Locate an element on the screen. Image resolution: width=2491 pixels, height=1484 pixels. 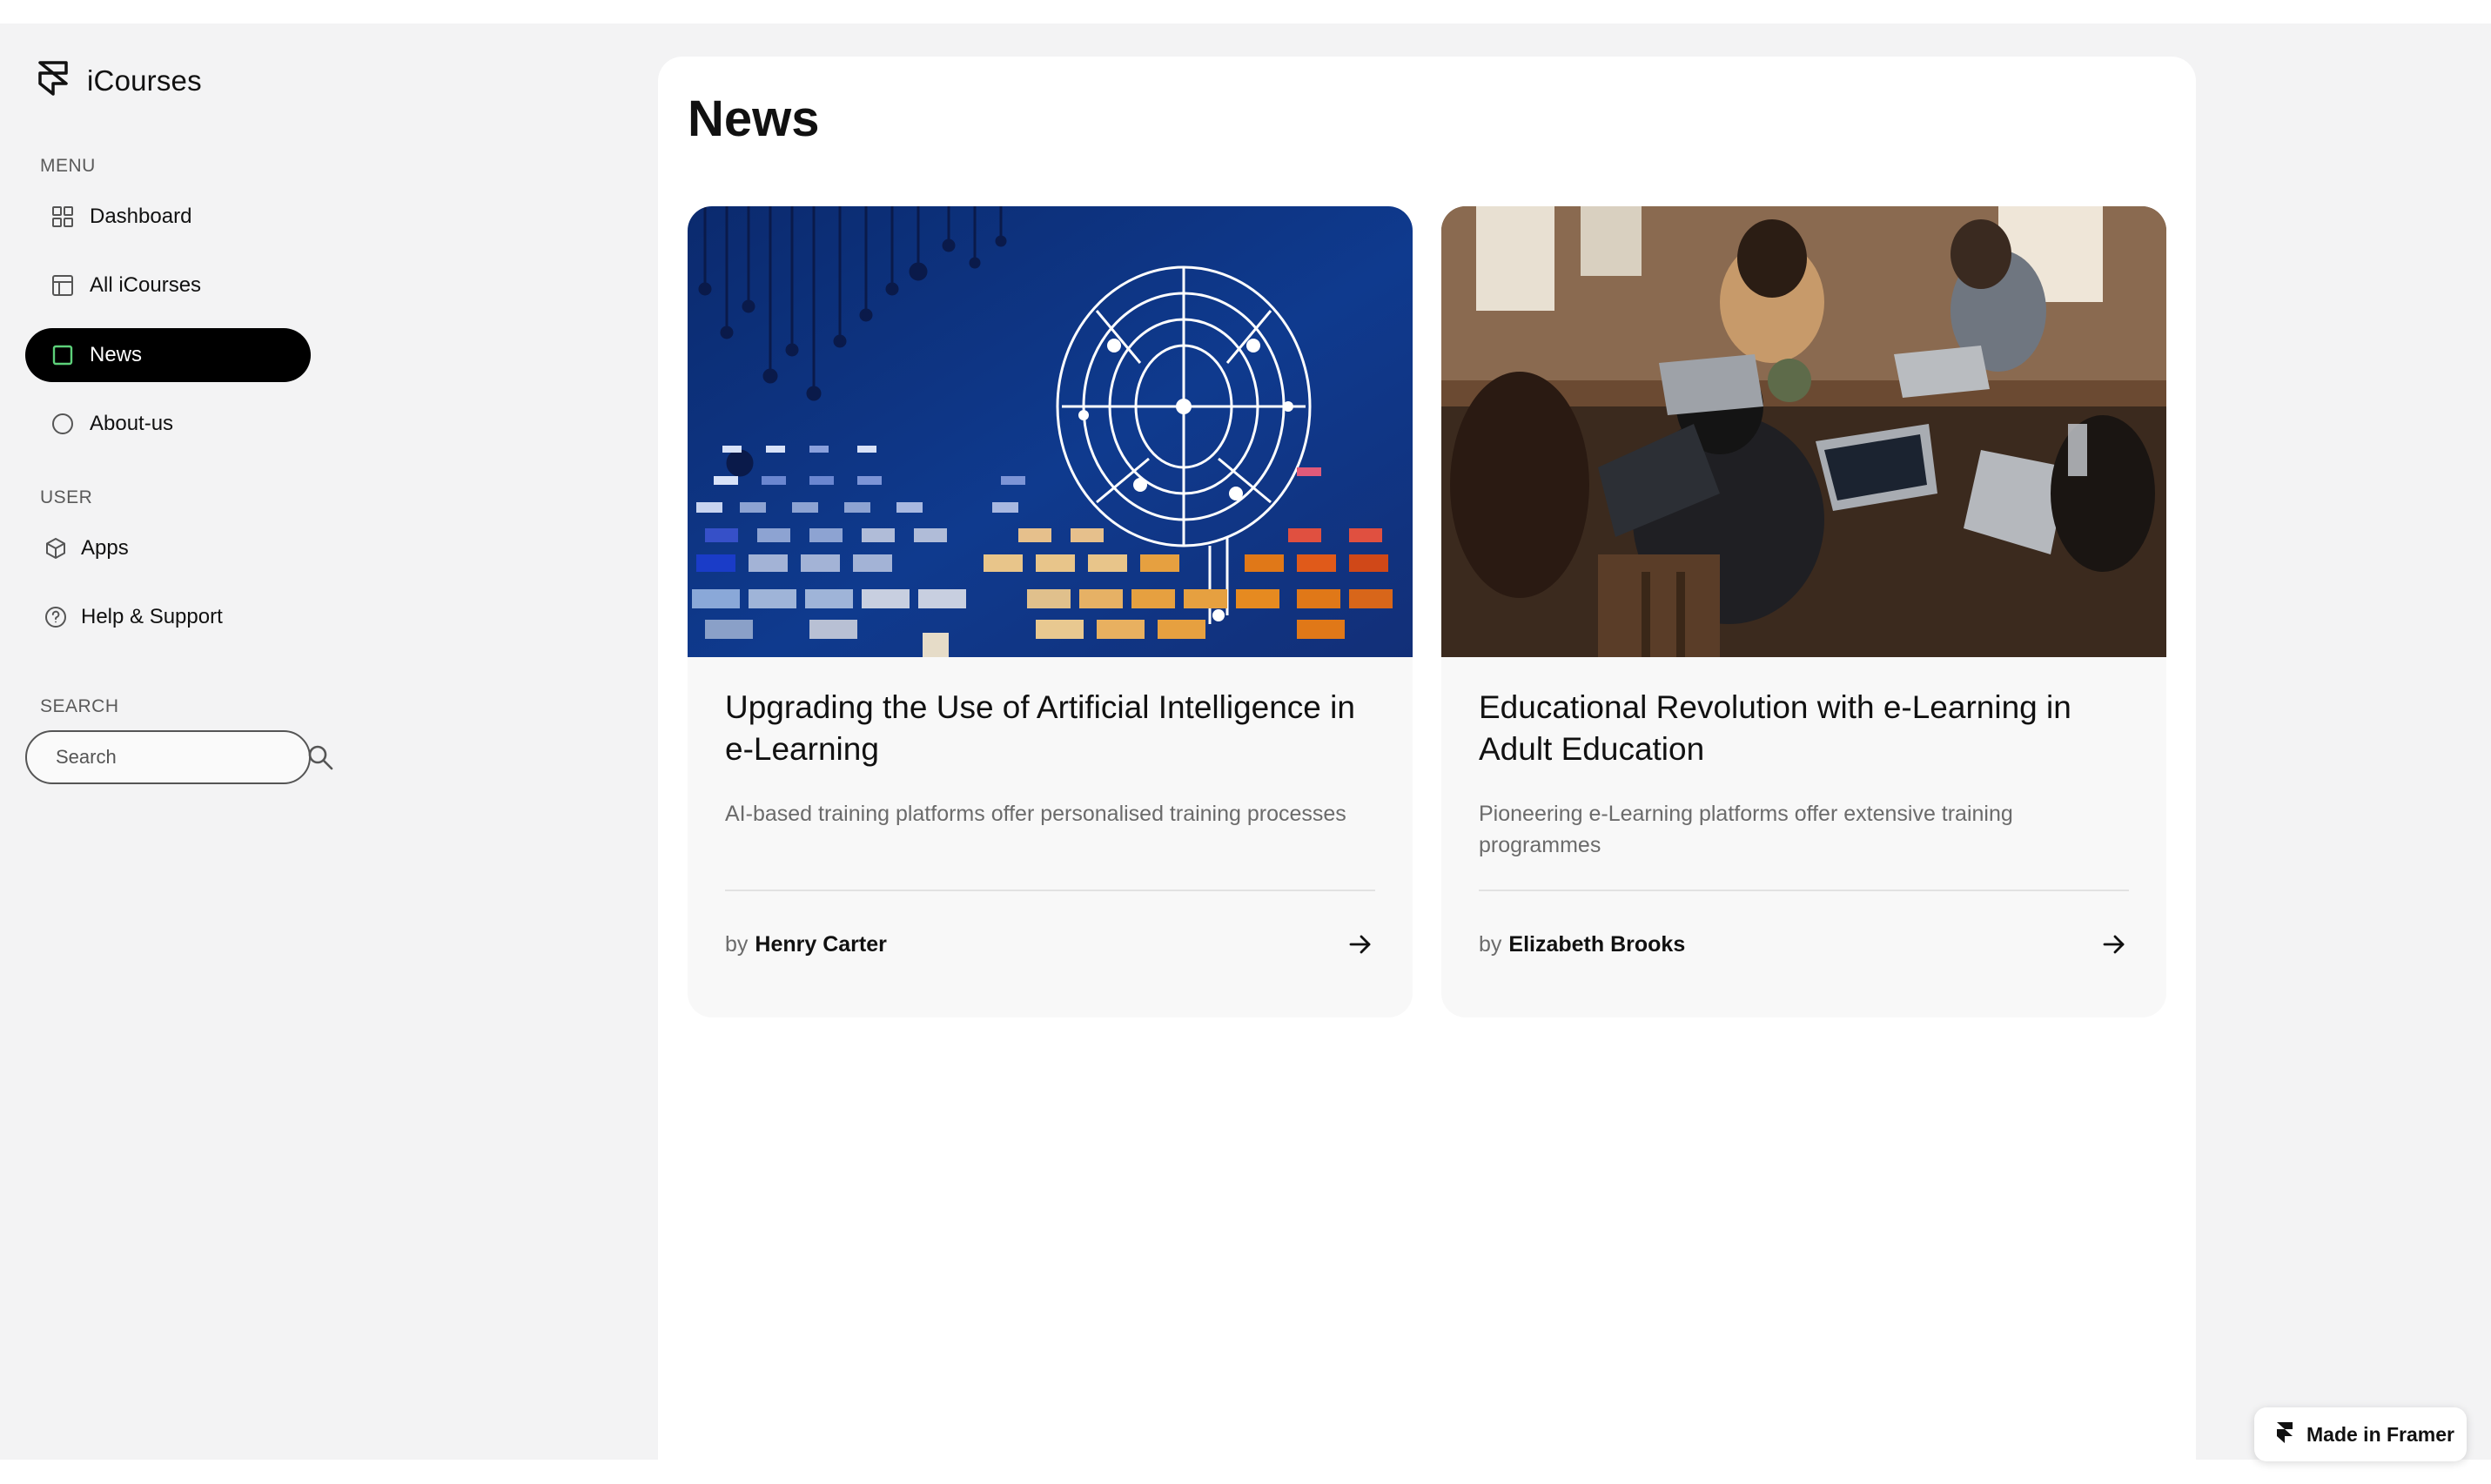
people-with-laptops-photo is located at coordinates (1803, 432).